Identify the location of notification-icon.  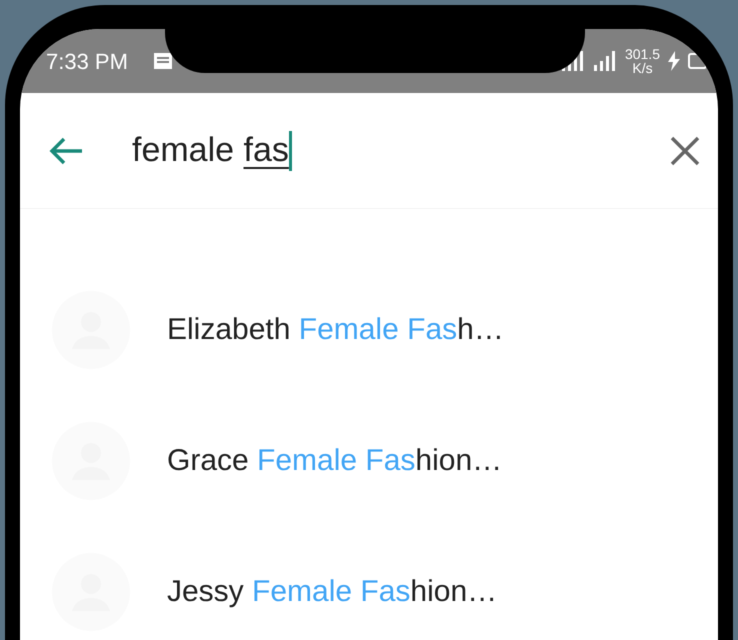
(163, 61).